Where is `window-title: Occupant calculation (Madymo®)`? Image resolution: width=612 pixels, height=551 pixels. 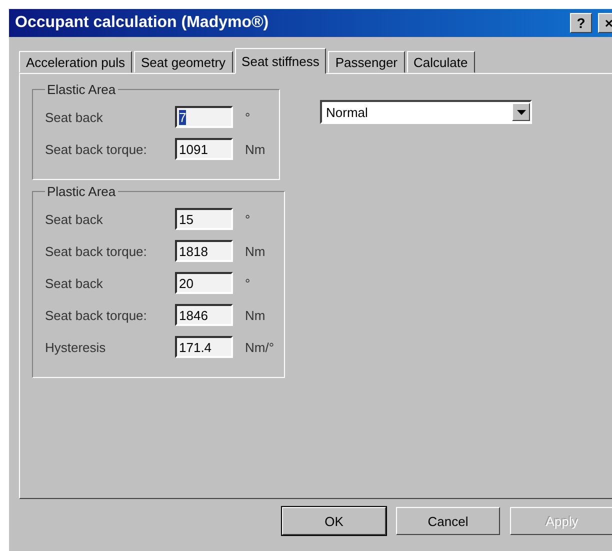 window-title: Occupant calculation (Madymo®) is located at coordinates (142, 23).